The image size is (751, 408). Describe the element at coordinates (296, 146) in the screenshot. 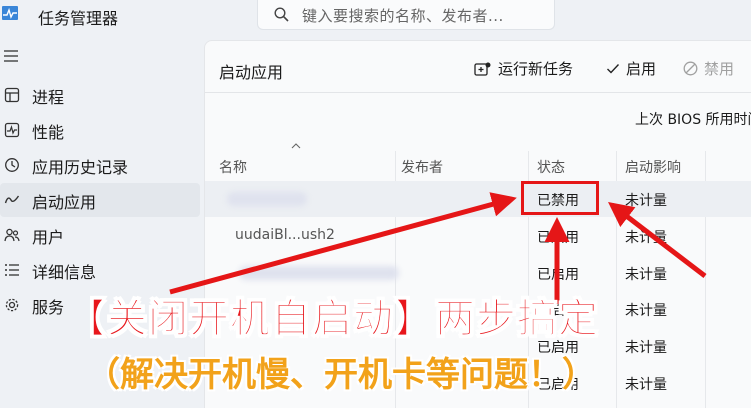

I see `sort-ascending-icon` at that location.